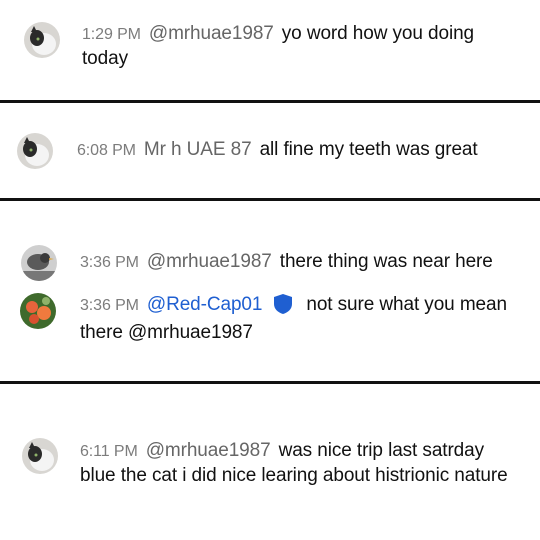  I want to click on message-text: there thing was near here, so click(386, 261).